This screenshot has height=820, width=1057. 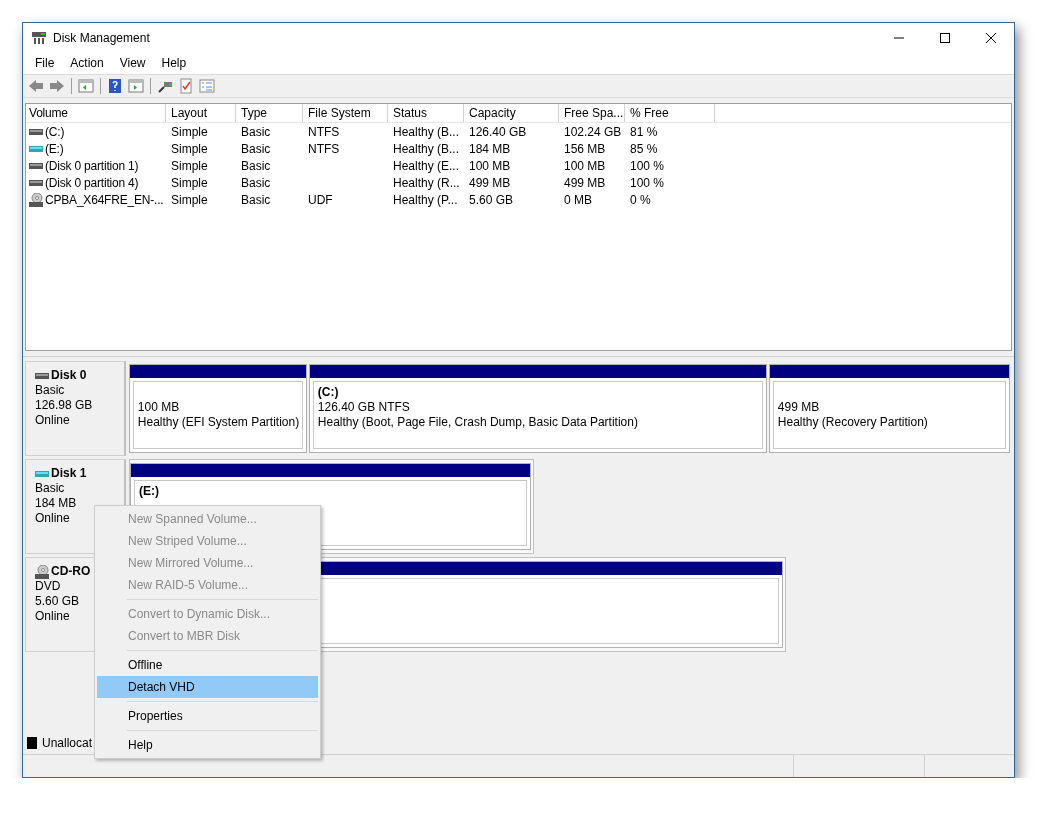 I want to click on table-cell: 102.24 GB, so click(x=593, y=131).